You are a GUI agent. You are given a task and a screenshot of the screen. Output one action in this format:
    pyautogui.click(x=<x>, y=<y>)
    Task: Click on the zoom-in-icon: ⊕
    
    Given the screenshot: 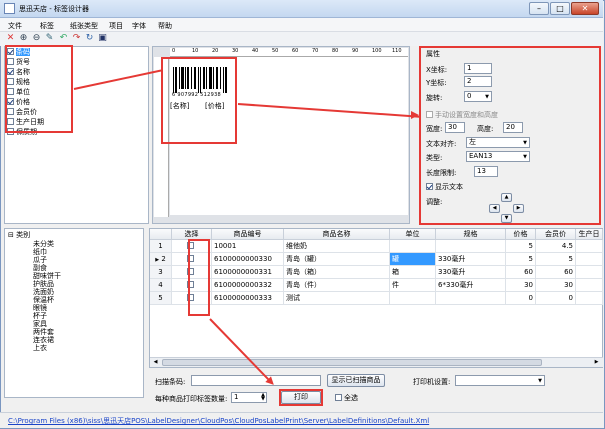 What is the action you would take?
    pyautogui.click(x=23, y=38)
    